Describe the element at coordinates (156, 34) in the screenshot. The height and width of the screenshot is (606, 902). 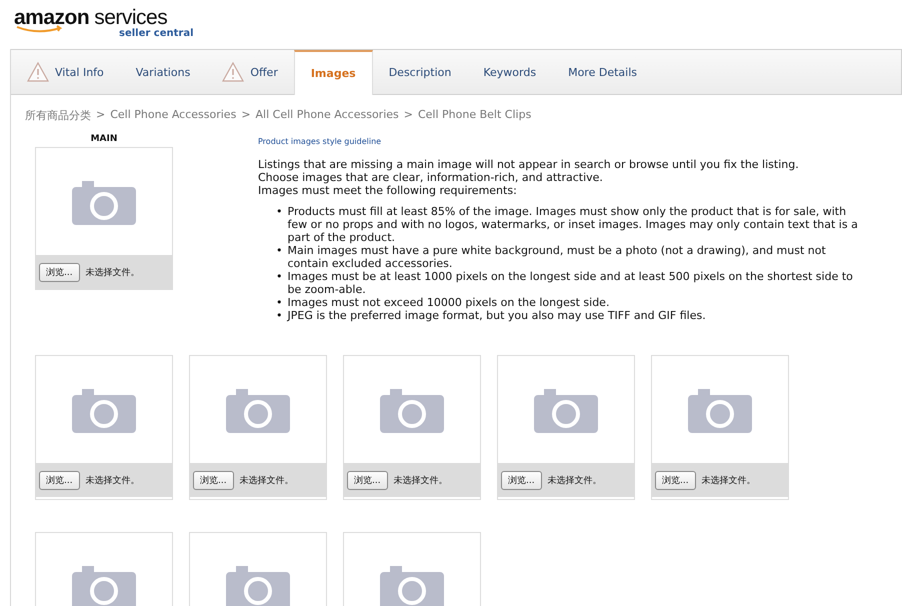
I see `logo-subtitle: seller central` at that location.